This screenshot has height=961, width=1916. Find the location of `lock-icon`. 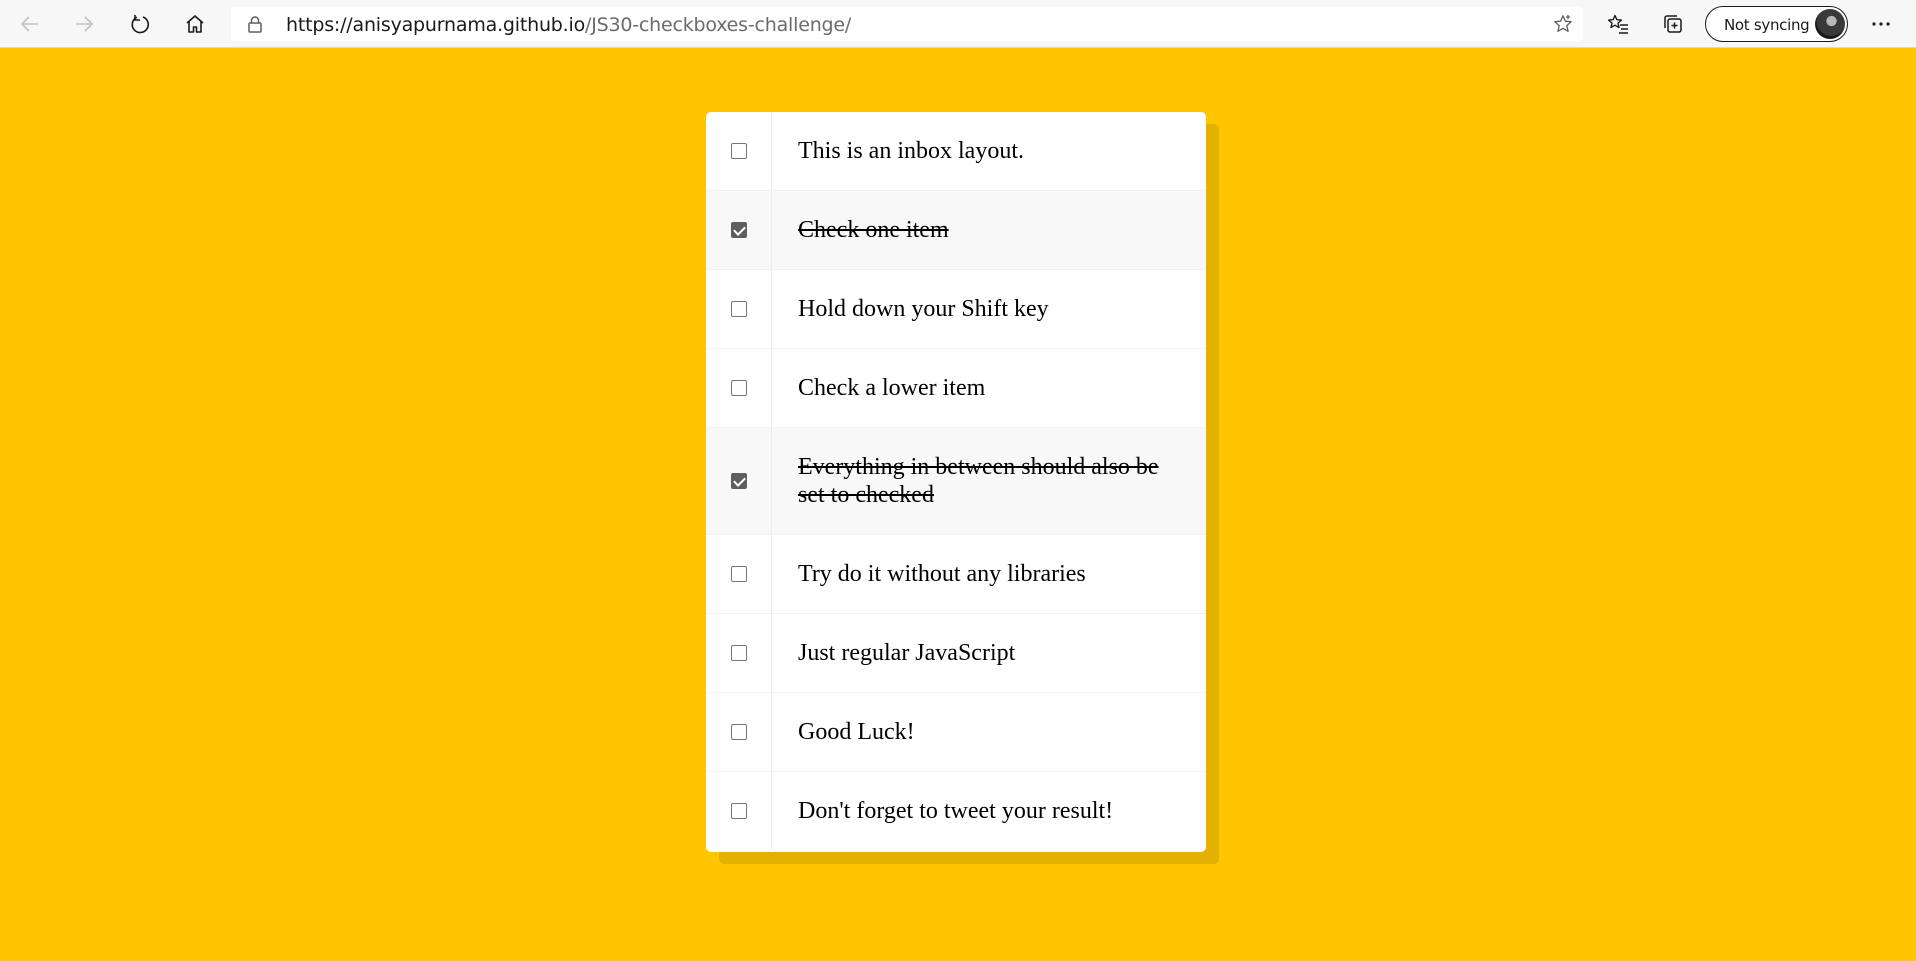

lock-icon is located at coordinates (255, 26).